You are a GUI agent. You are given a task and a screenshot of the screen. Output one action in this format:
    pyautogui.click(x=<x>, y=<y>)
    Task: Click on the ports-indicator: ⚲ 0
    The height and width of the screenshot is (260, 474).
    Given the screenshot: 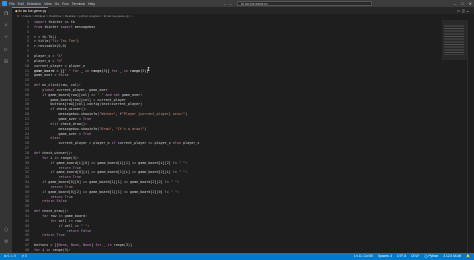 What is the action you would take?
    pyautogui.click(x=24, y=256)
    